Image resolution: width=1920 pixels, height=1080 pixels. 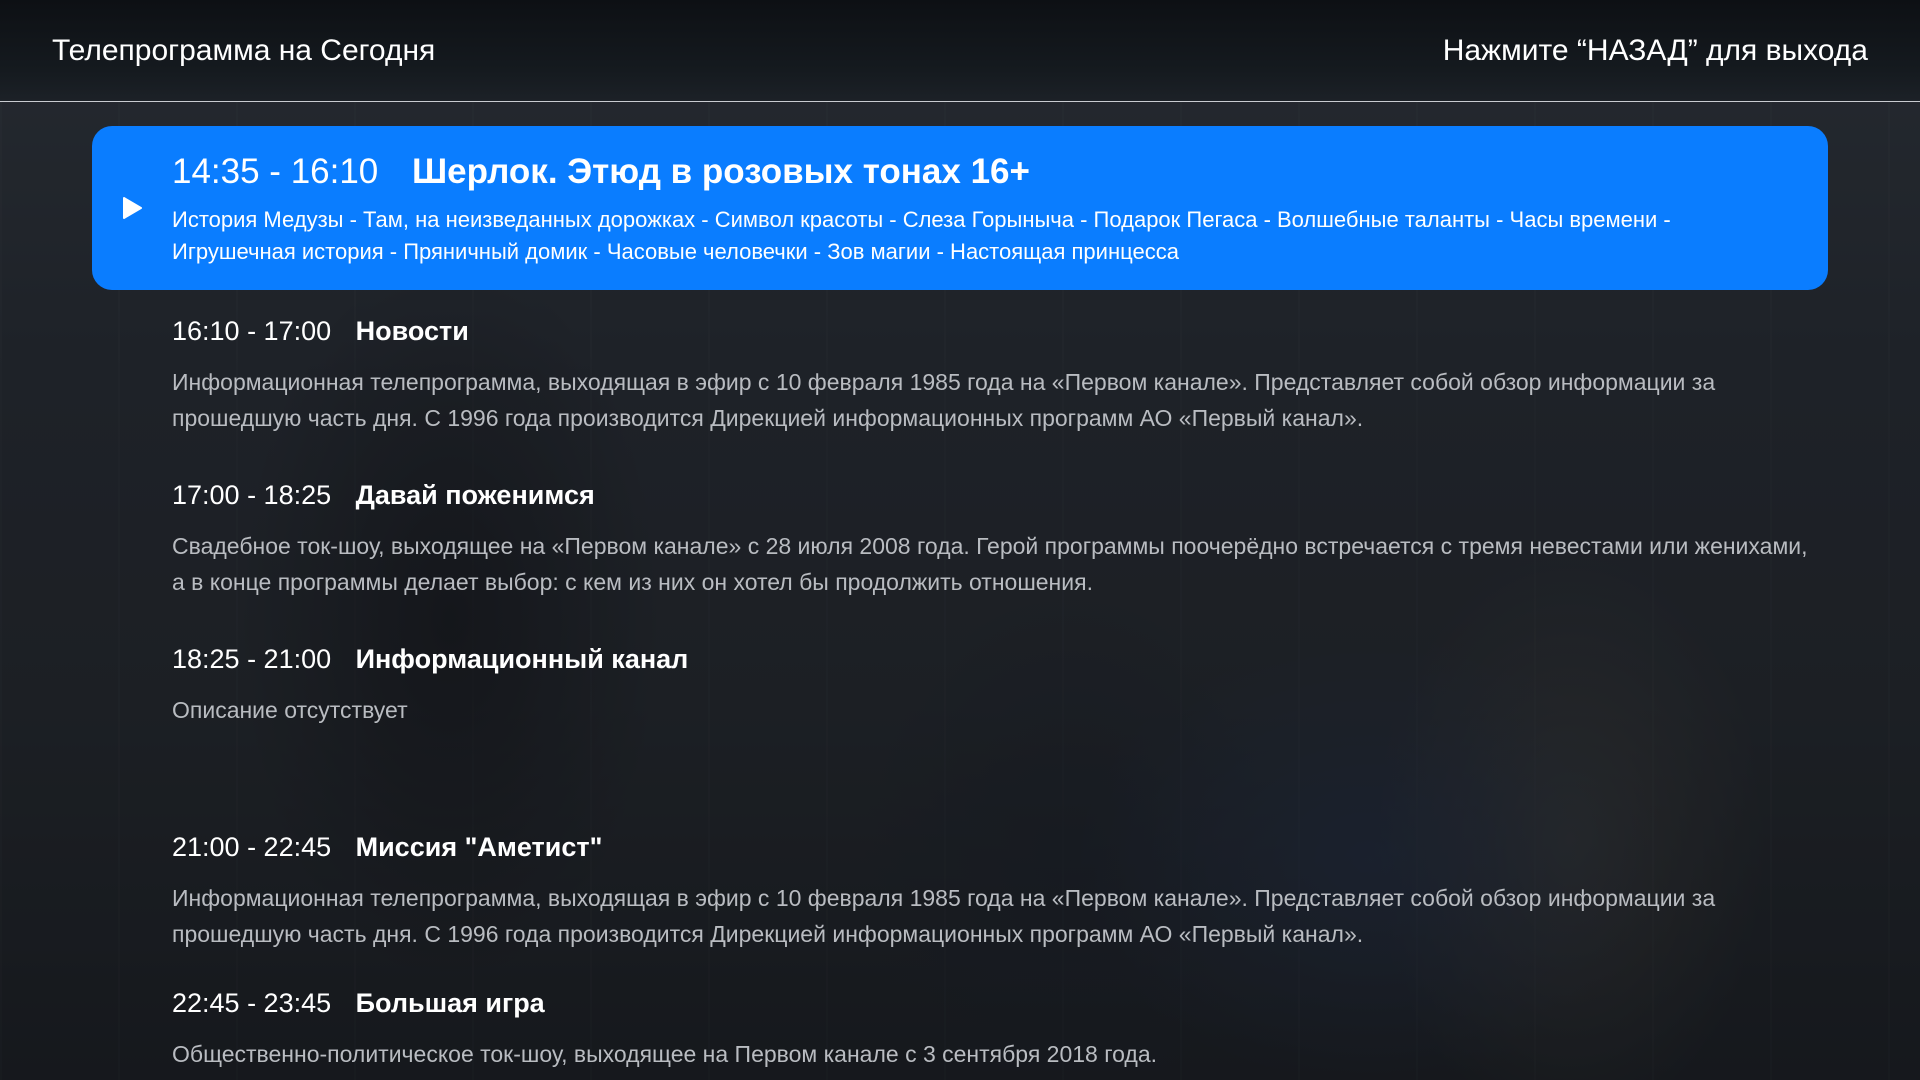 I want to click on program-heading: 18:25 - 21:00 Информационный канал, so click(x=992, y=662).